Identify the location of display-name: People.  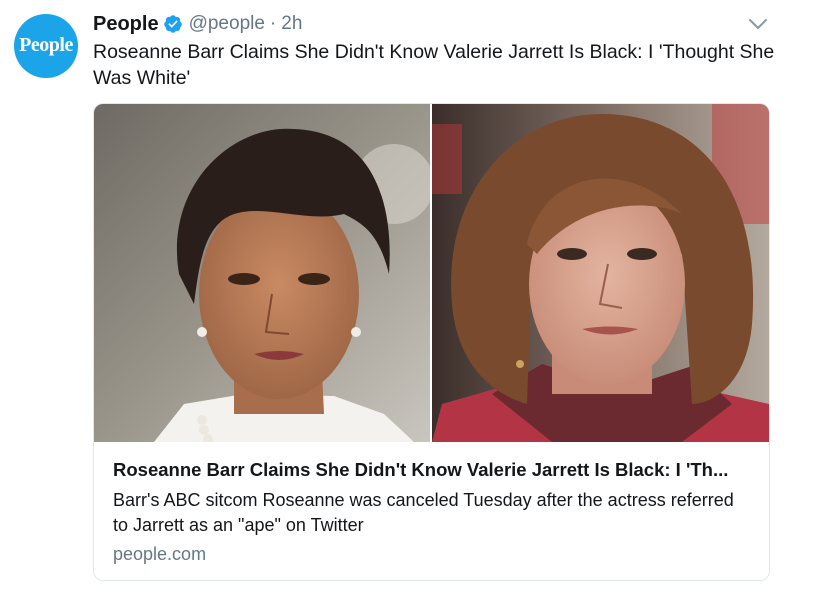
(126, 24).